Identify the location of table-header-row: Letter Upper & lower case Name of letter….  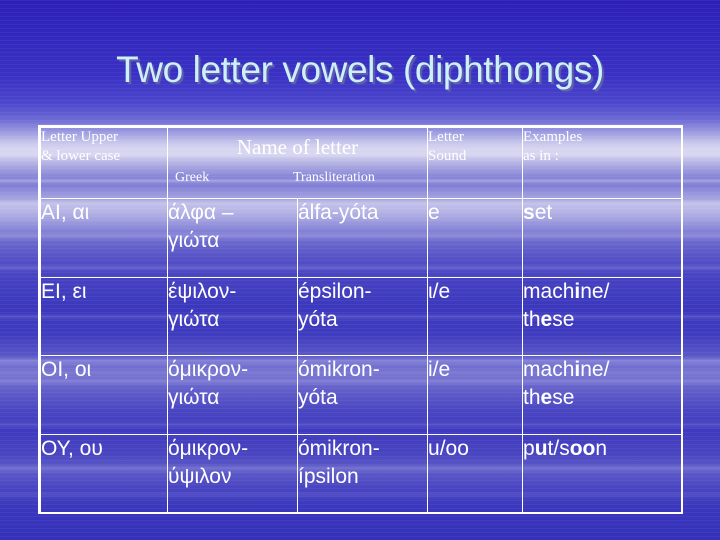
(361, 163).